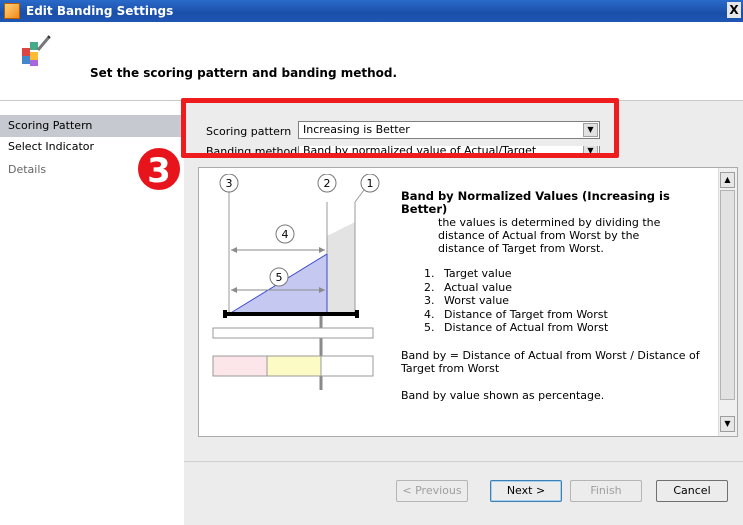 The width and height of the screenshot is (743, 525). Describe the element at coordinates (574, 301) in the screenshot. I see `list-item: Worst value` at that location.